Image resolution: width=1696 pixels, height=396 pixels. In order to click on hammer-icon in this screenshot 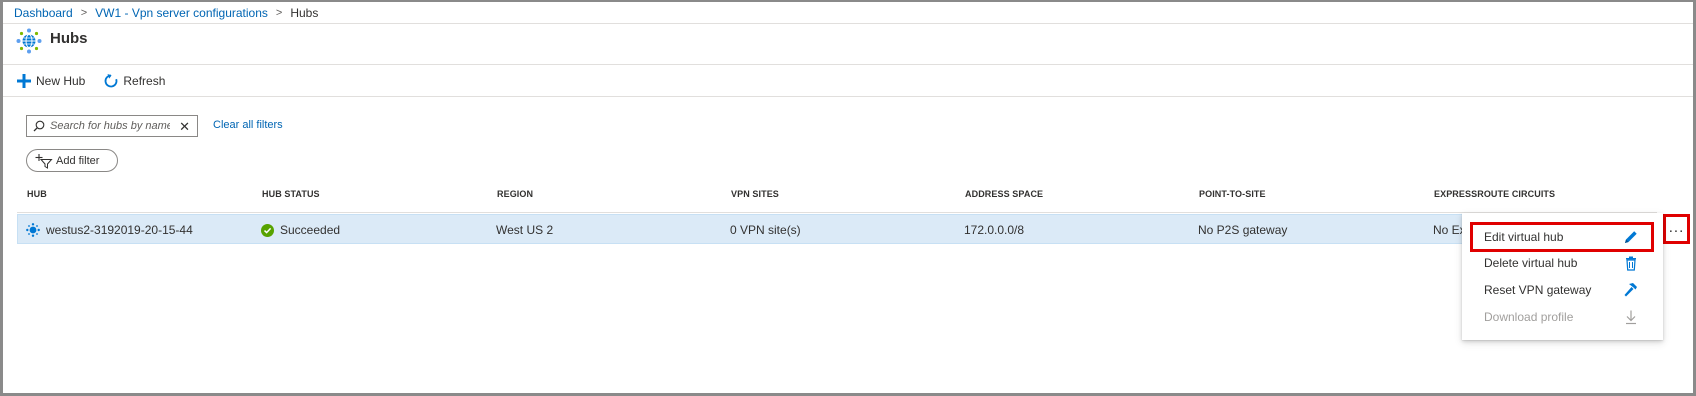, I will do `click(1630, 290)`.